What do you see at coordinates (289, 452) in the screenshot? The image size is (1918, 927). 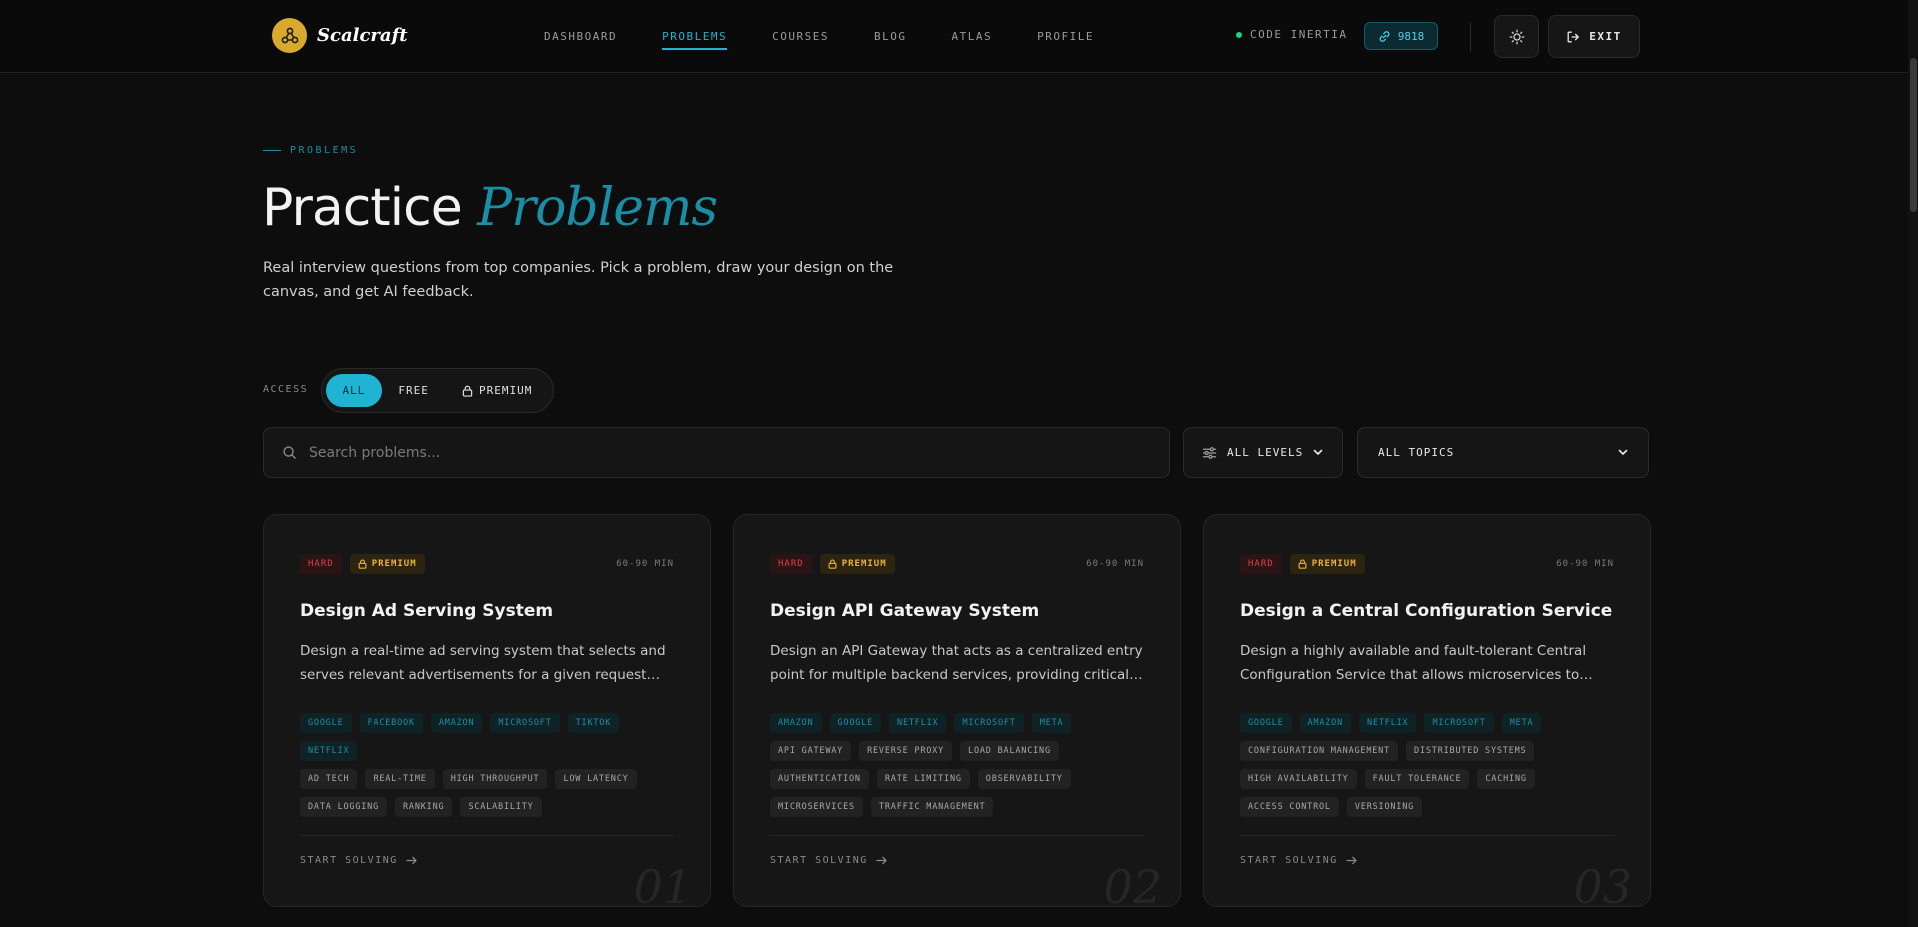 I see `search-icon` at bounding box center [289, 452].